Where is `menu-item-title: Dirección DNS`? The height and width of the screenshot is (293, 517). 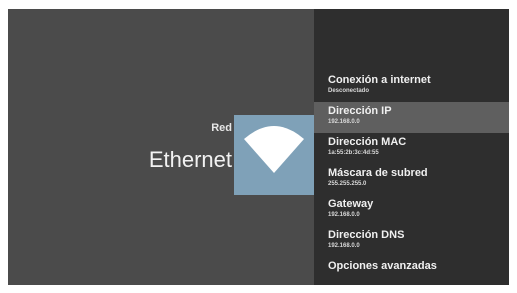
menu-item-title: Dirección DNS is located at coordinates (366, 235).